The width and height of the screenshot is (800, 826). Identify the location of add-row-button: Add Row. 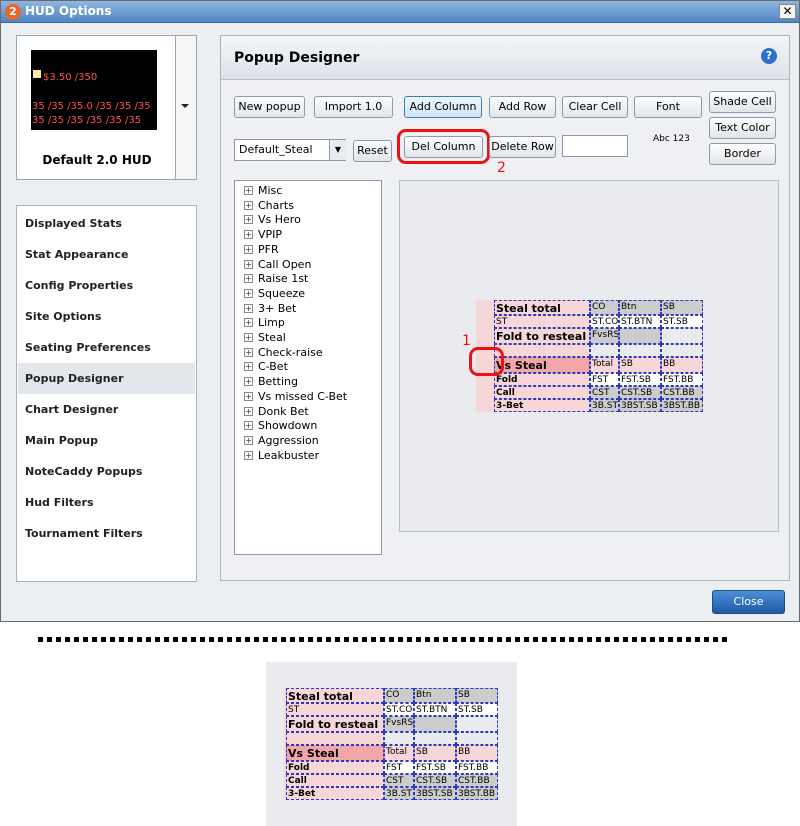
(522, 107).